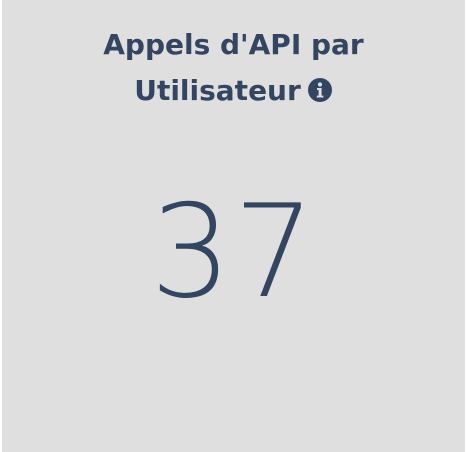  Describe the element at coordinates (217, 90) in the screenshot. I see `title-line-2: Utilisateur` at that location.